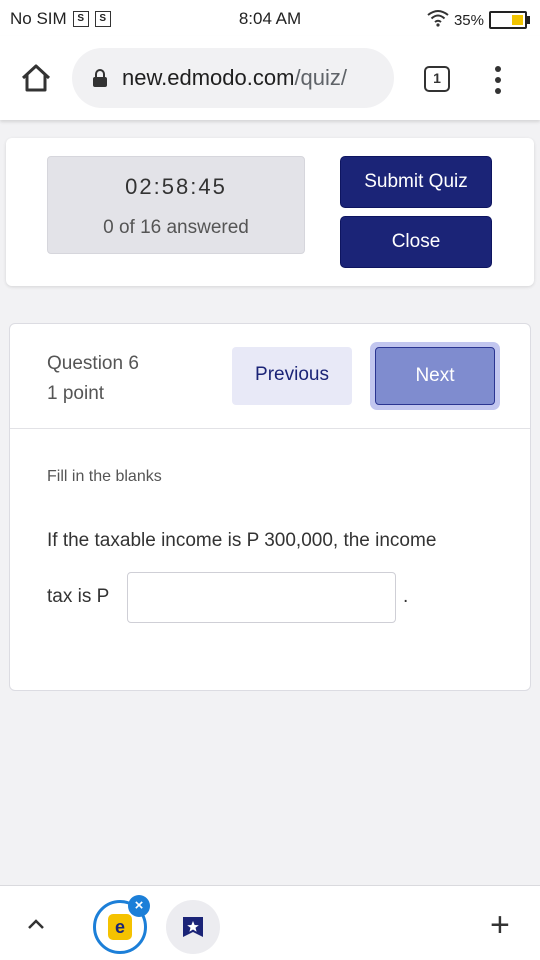 The height and width of the screenshot is (960, 540). I want to click on status-bar: No SIM S S 8:04 AM 35%, so click(270, 18).